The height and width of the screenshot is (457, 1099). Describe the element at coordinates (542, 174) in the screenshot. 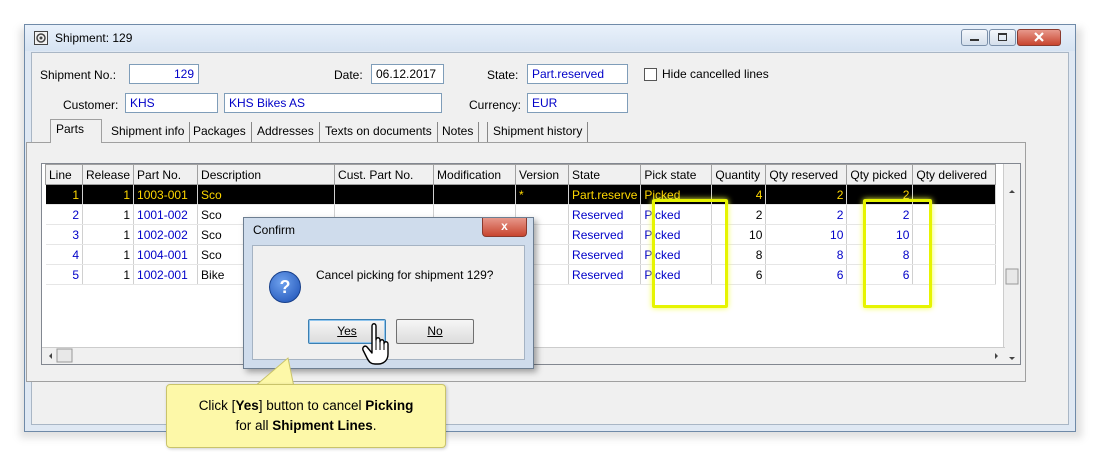

I see `column-header: Version` at that location.